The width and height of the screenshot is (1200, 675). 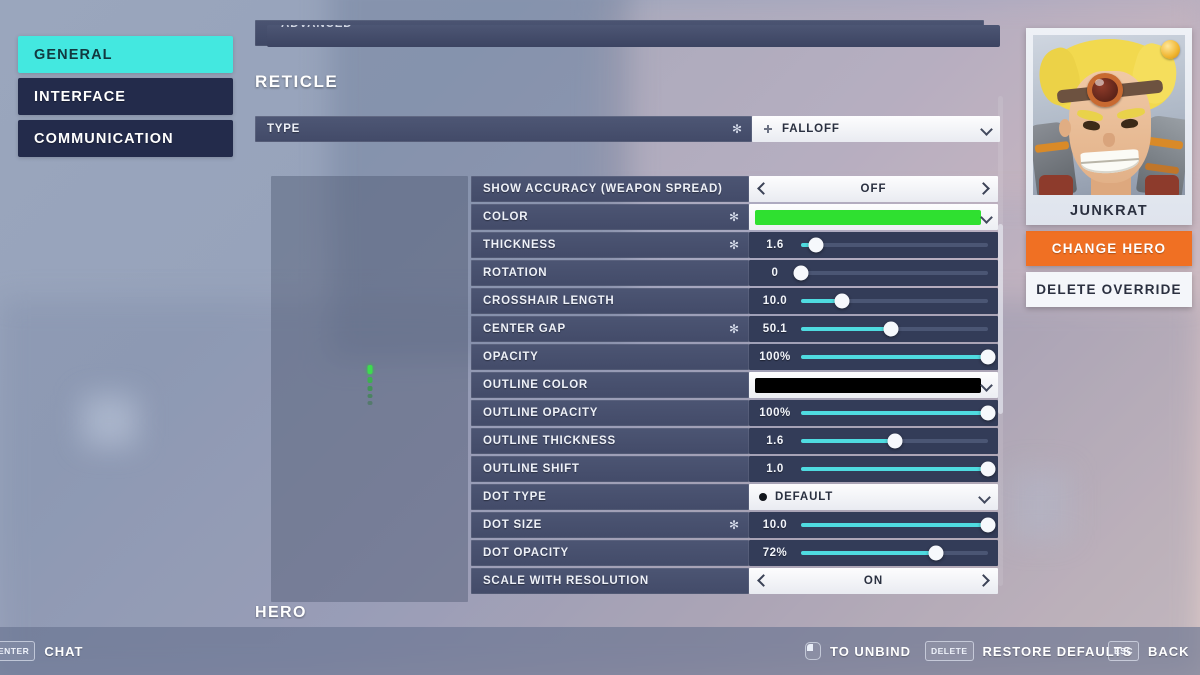 I want to click on setting-row: ROTATION 0, so click(x=735, y=273).